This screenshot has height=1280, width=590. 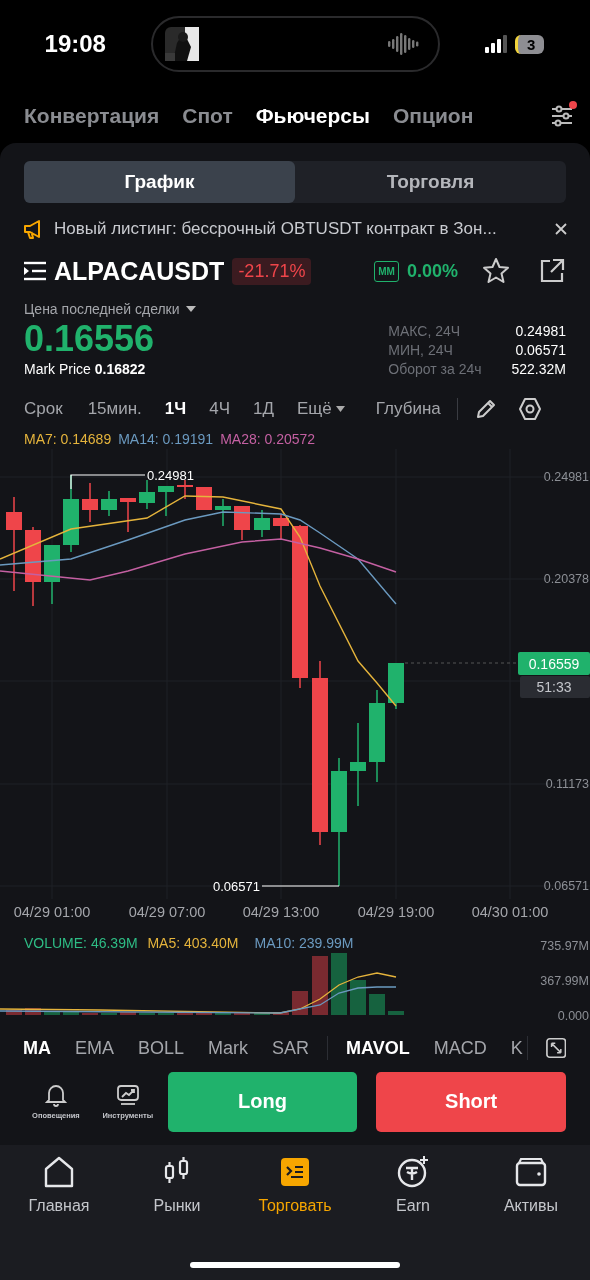 I want to click on mm-rate: 0.00%, so click(x=432, y=271).